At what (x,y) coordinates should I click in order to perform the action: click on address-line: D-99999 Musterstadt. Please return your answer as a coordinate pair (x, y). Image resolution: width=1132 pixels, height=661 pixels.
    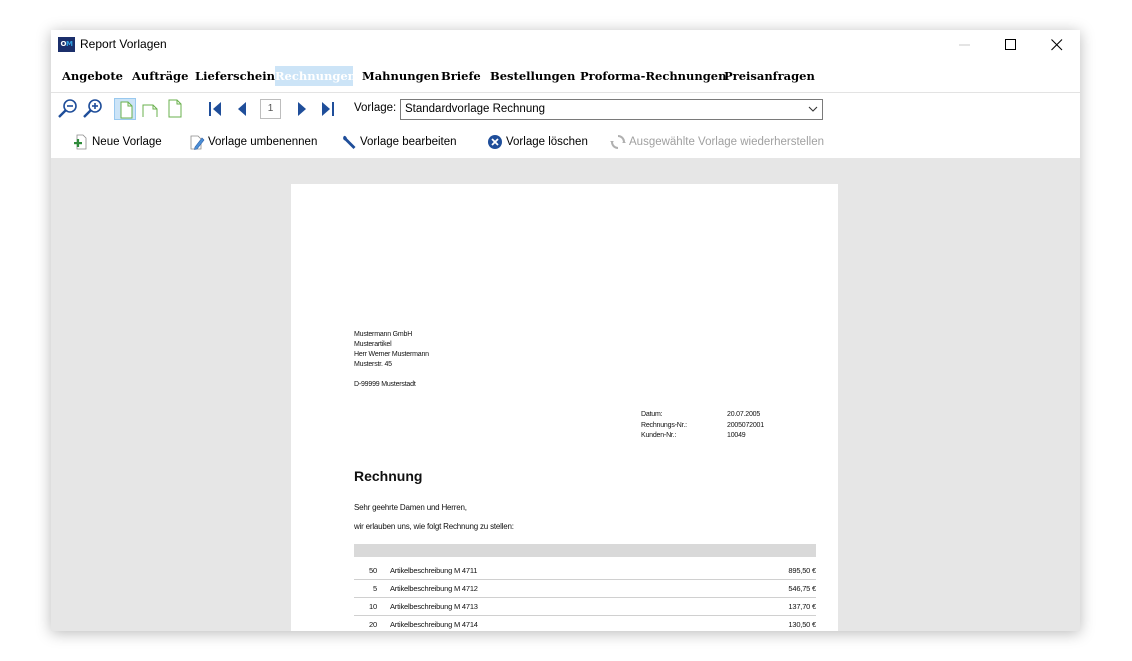
    Looking at the image, I should click on (385, 384).